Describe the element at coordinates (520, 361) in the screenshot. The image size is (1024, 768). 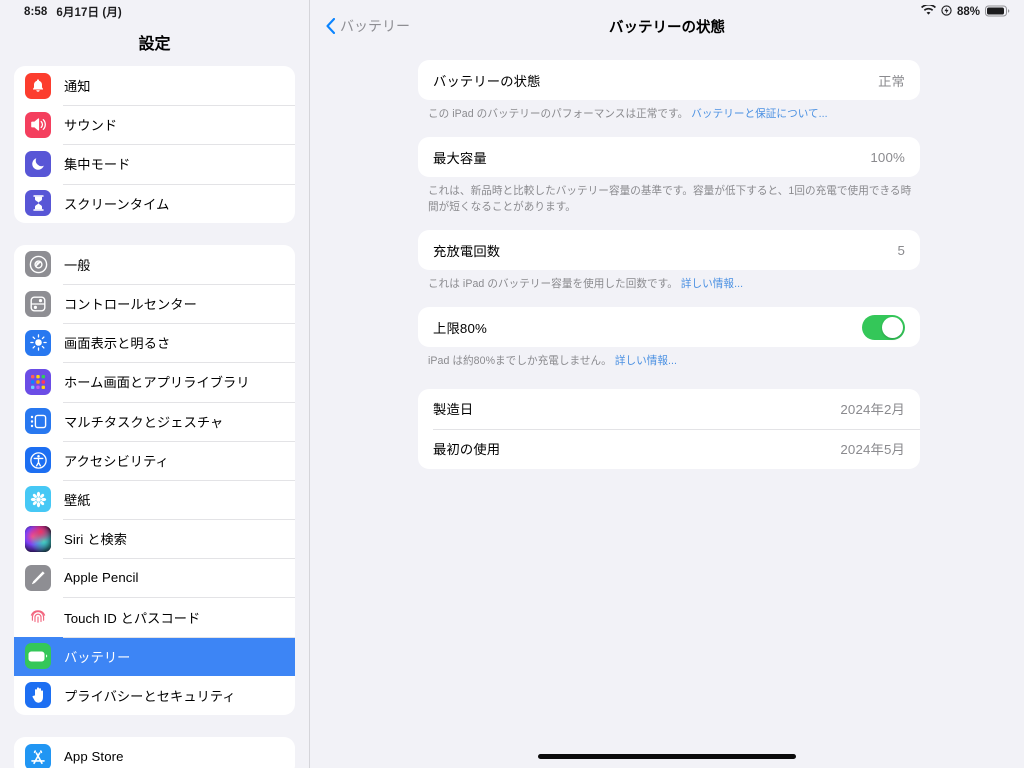
I see `footnote-text: iPad は約80%までしか充電しません。` at that location.